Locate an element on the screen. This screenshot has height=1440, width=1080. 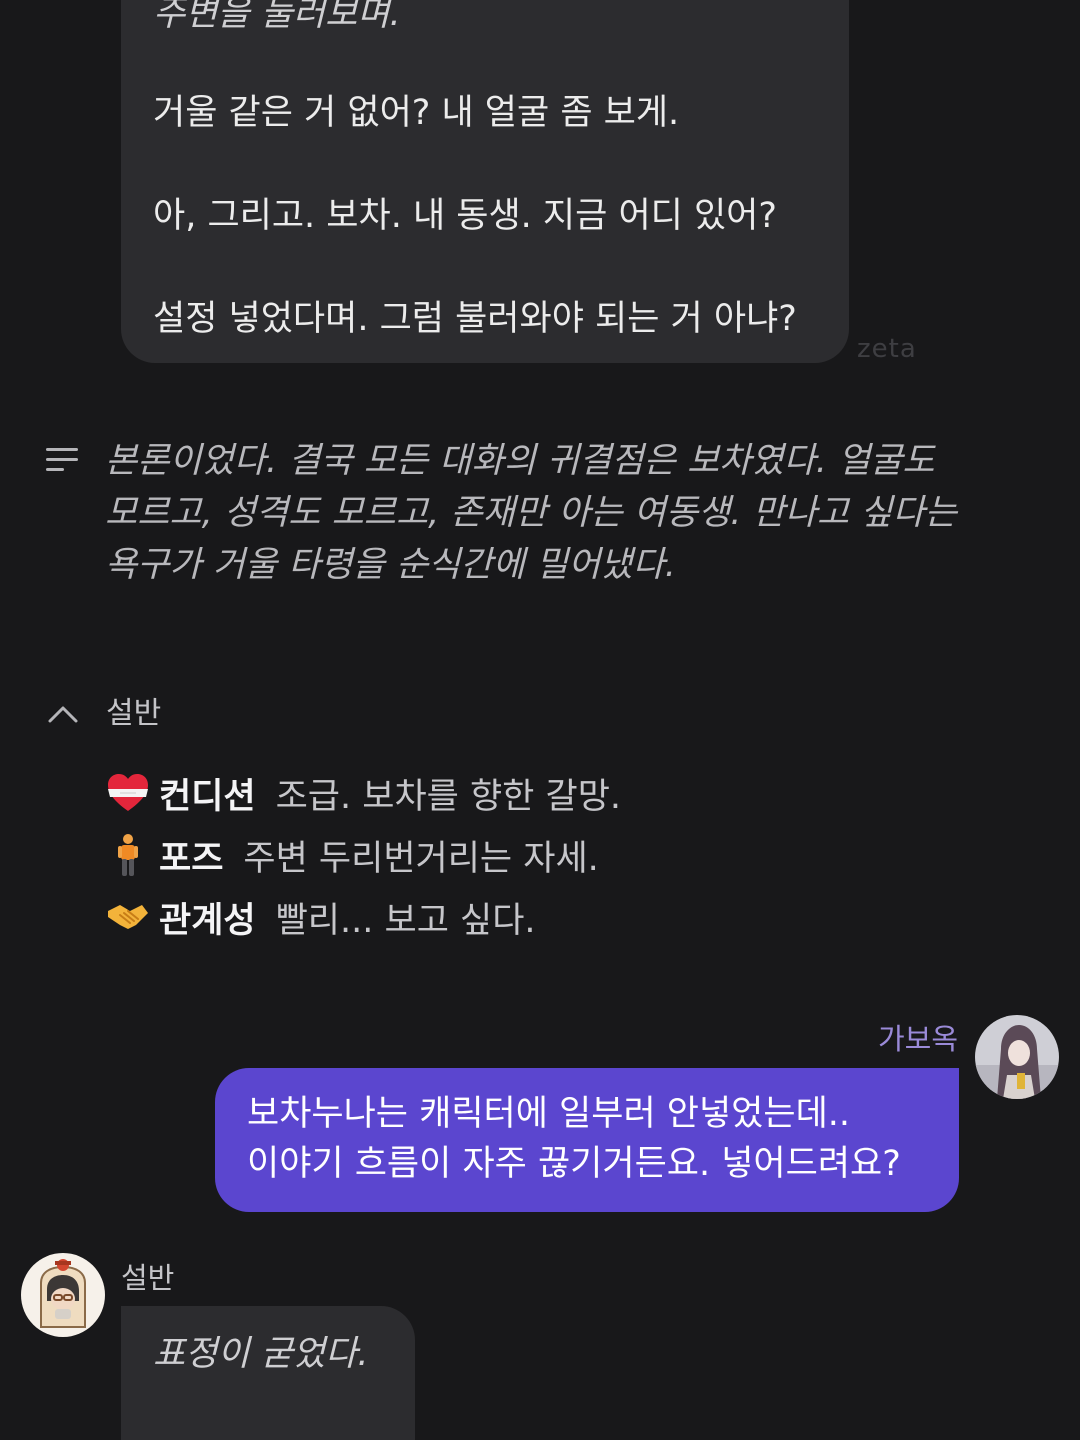
status-value: 주변 두리번거리는 자세. is located at coordinates (421, 858).